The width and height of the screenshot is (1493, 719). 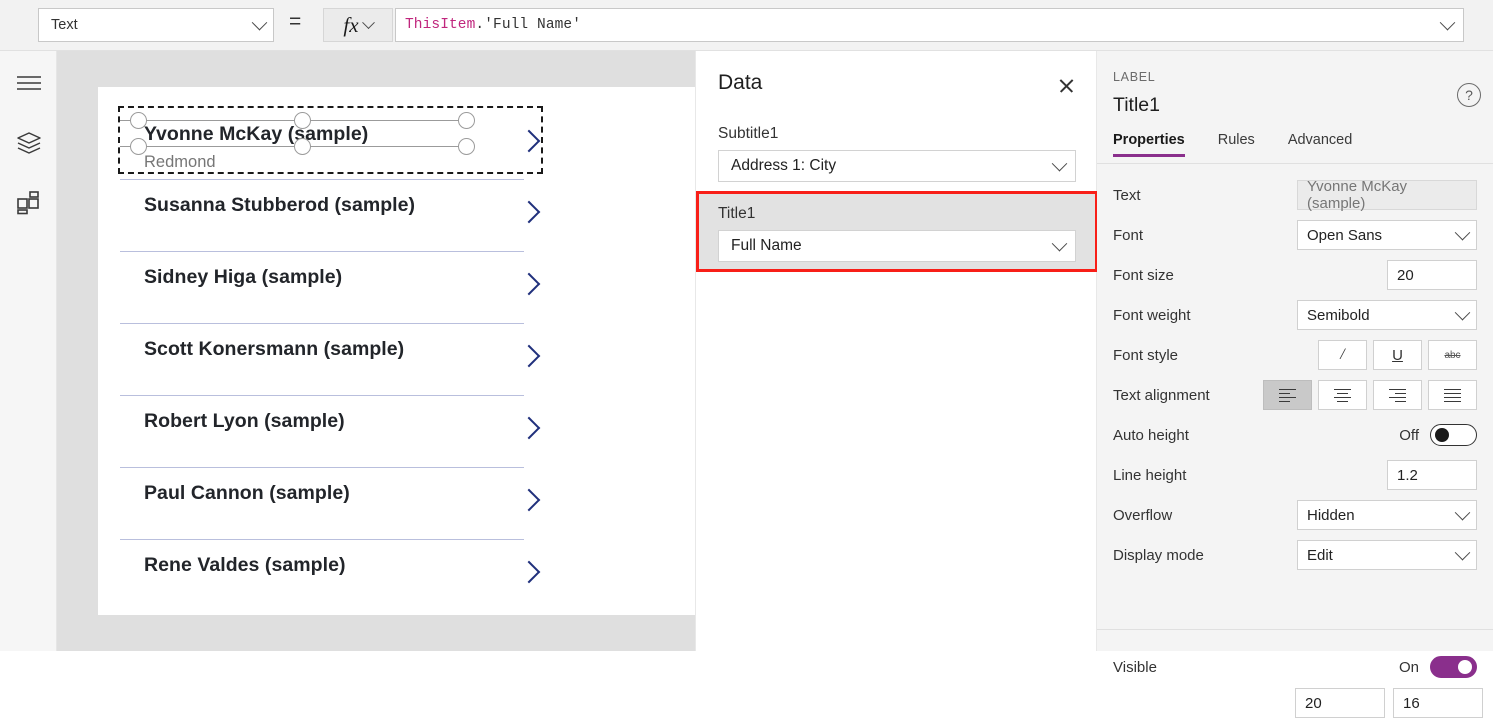 I want to click on help-icon: ?, so click(x=1469, y=95).